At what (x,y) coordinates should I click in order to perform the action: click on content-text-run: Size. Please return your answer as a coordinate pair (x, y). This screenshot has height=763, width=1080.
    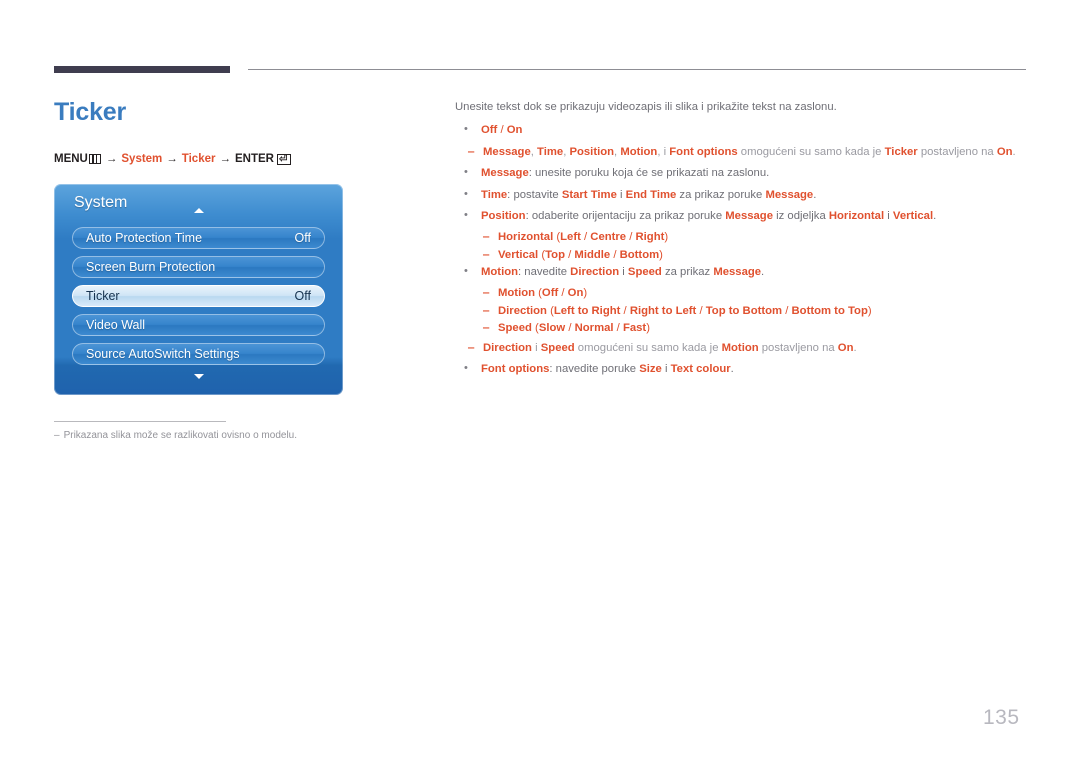
    Looking at the image, I should click on (650, 368).